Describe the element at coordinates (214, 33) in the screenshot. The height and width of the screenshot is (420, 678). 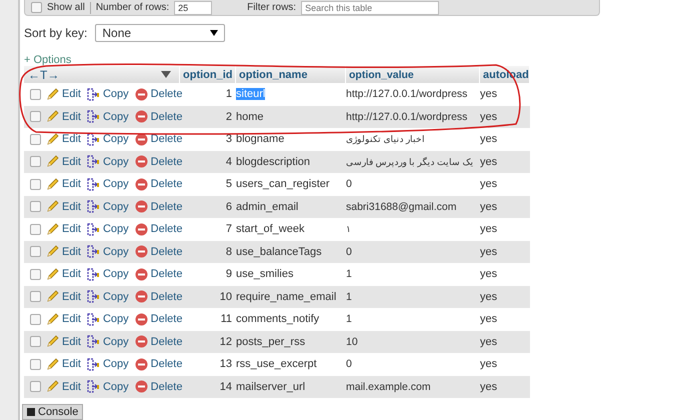
I see `caret-icon` at that location.